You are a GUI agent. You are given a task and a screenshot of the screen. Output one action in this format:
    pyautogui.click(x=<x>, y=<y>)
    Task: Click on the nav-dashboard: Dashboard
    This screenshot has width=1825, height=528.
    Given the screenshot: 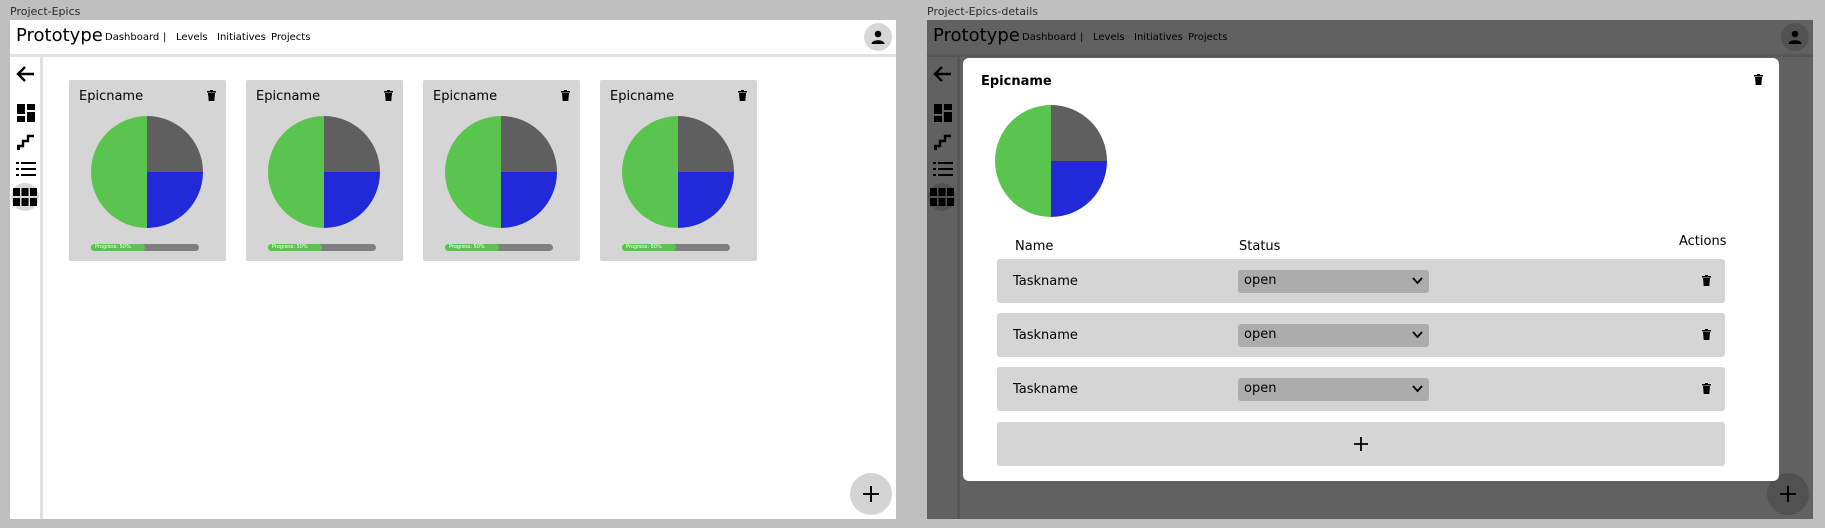 What is the action you would take?
    pyautogui.click(x=132, y=37)
    